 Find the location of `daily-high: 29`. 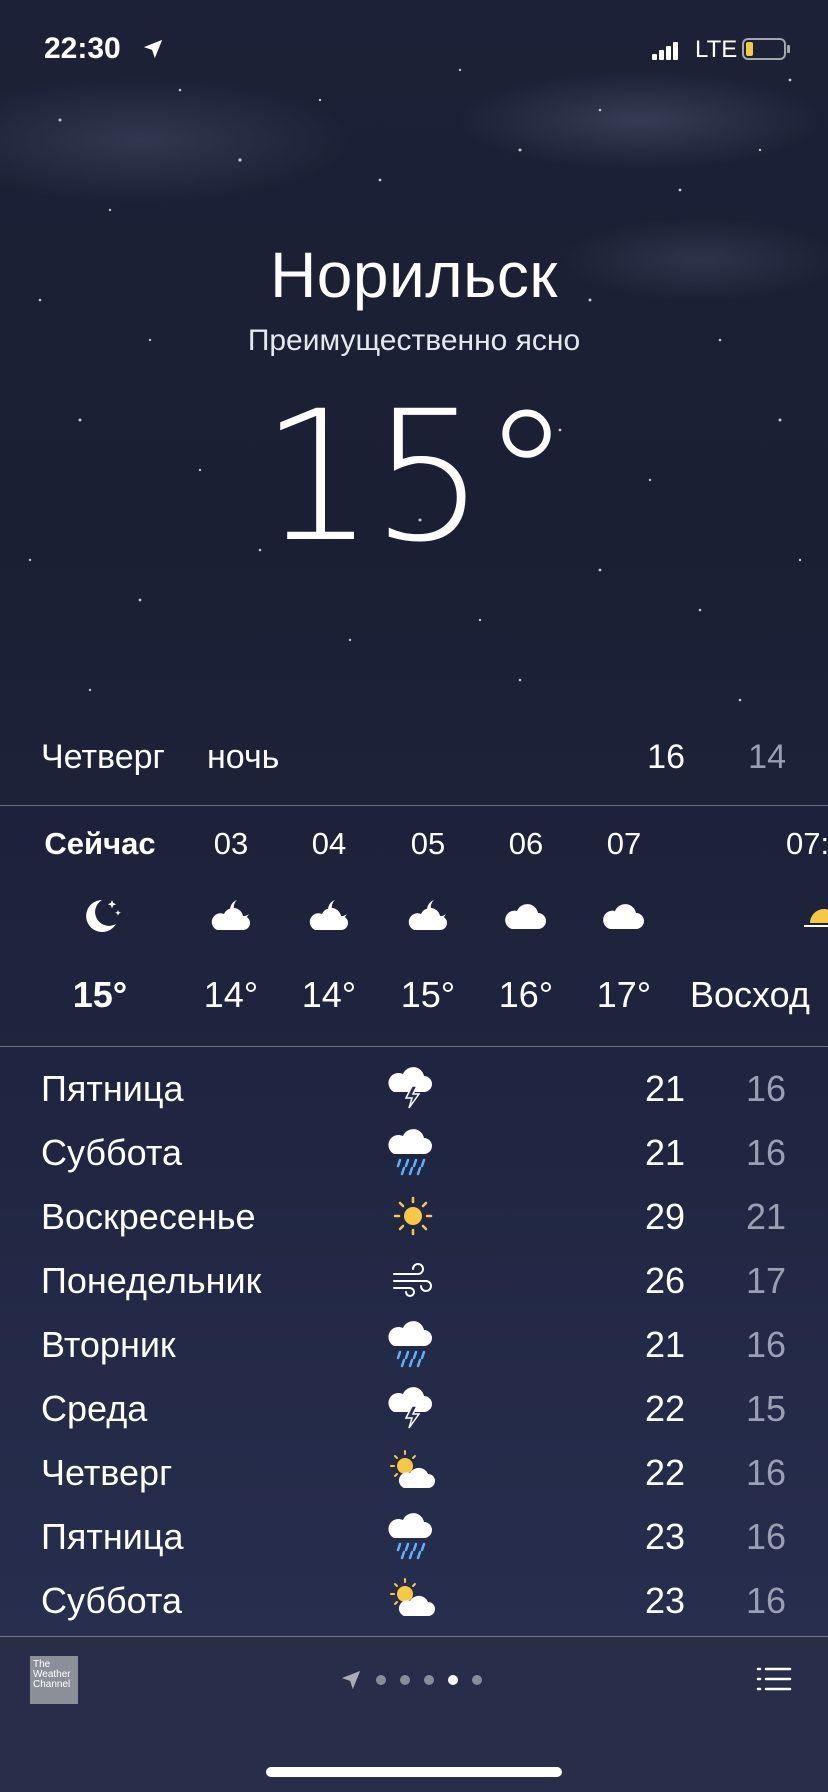

daily-high: 29 is located at coordinates (664, 1216).